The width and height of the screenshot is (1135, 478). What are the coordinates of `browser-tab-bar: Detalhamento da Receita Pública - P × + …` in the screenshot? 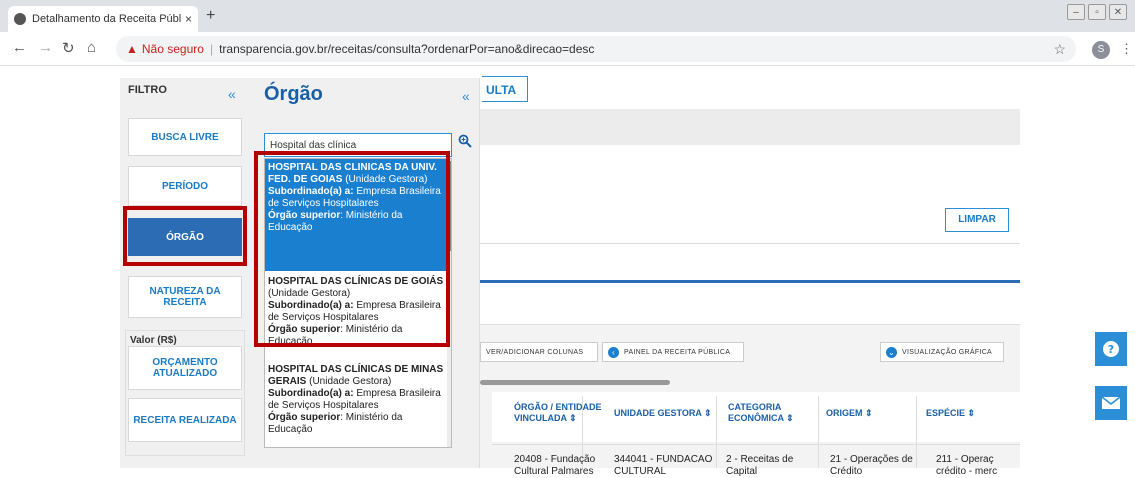 It's located at (567, 16).